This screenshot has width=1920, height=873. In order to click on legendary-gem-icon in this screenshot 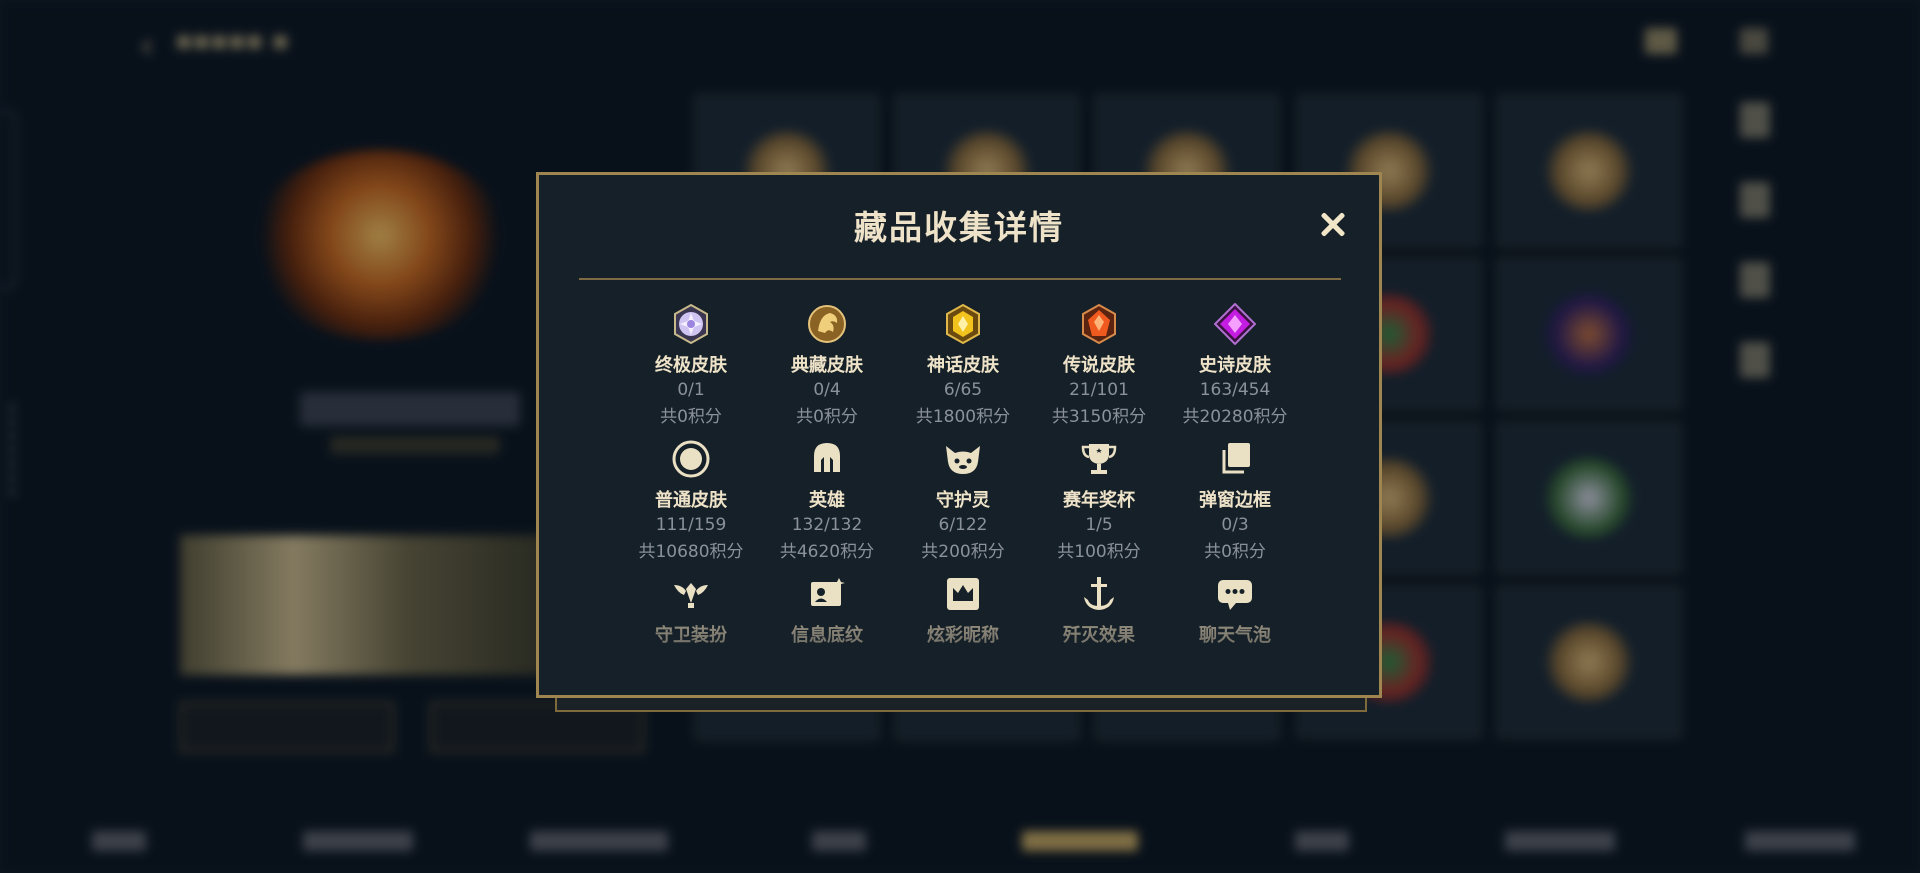, I will do `click(1099, 324)`.